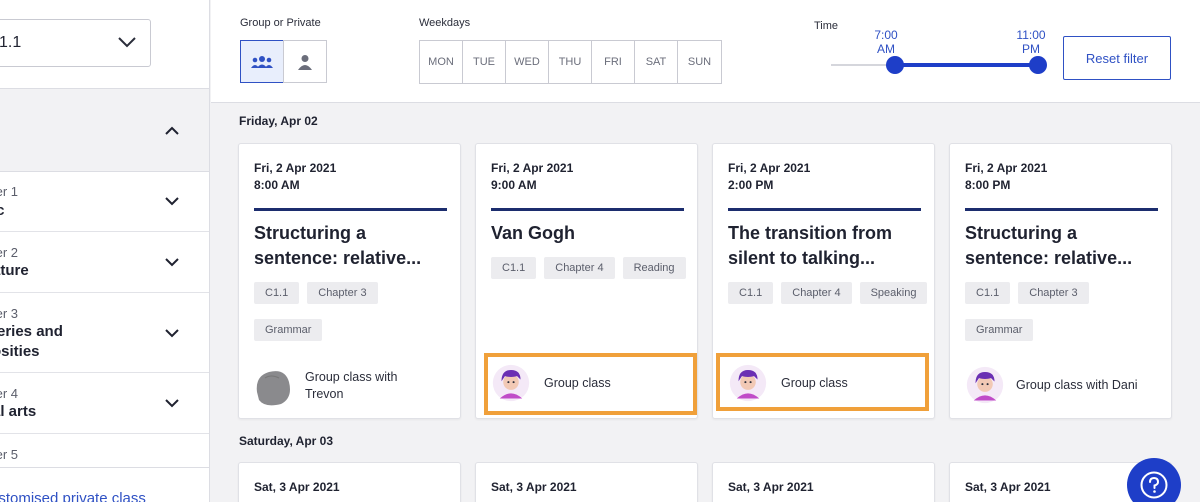 The width and height of the screenshot is (1200, 502). What do you see at coordinates (895, 65) in the screenshot?
I see `time-start-handle` at bounding box center [895, 65].